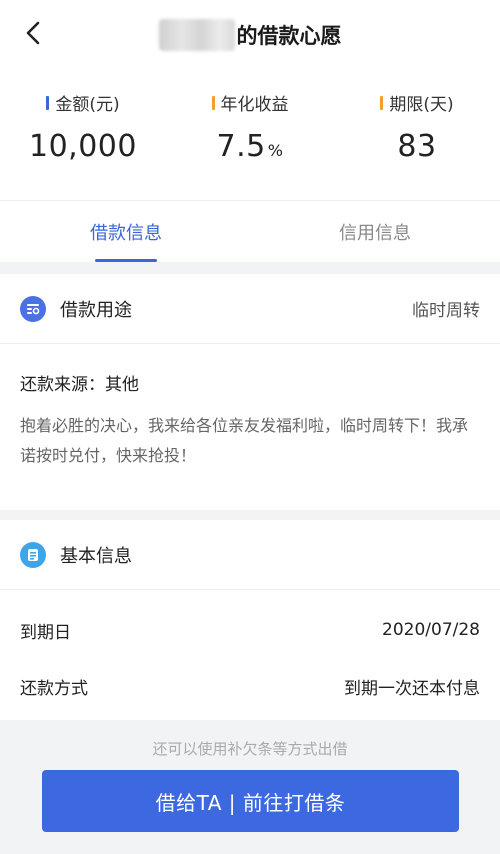 Image resolution: width=500 pixels, height=854 pixels. I want to click on stat-value: 10,000, so click(83, 146).